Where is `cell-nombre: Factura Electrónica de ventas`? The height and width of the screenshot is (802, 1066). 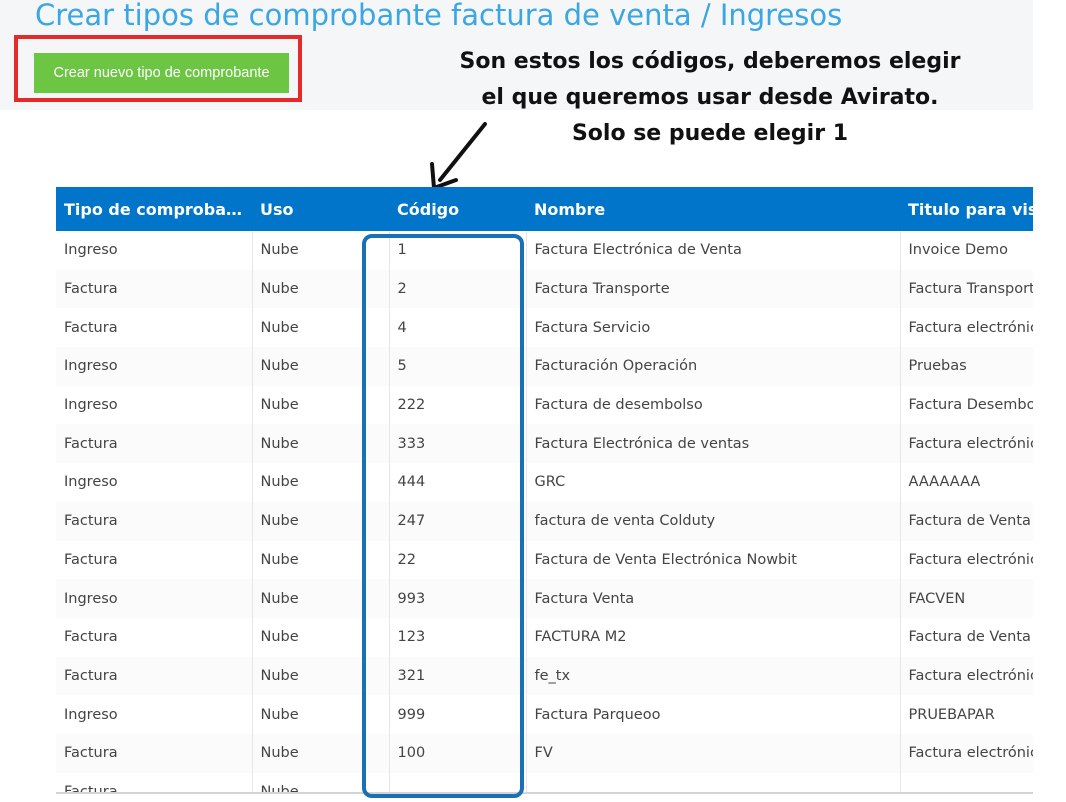
cell-nombre: Factura Electrónica de ventas is located at coordinates (713, 444).